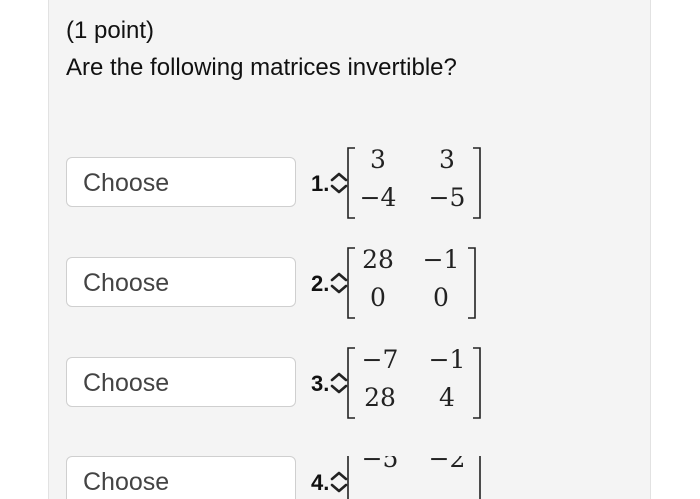 Image resolution: width=700 pixels, height=499 pixels. Describe the element at coordinates (207, 182) in the screenshot. I see `answer-select-1: Choose` at that location.